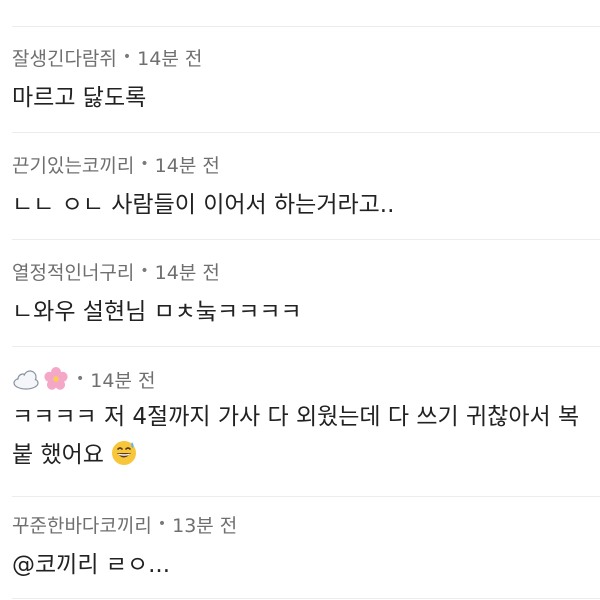  Describe the element at coordinates (124, 453) in the screenshot. I see `grinning-sweat-icon` at that location.